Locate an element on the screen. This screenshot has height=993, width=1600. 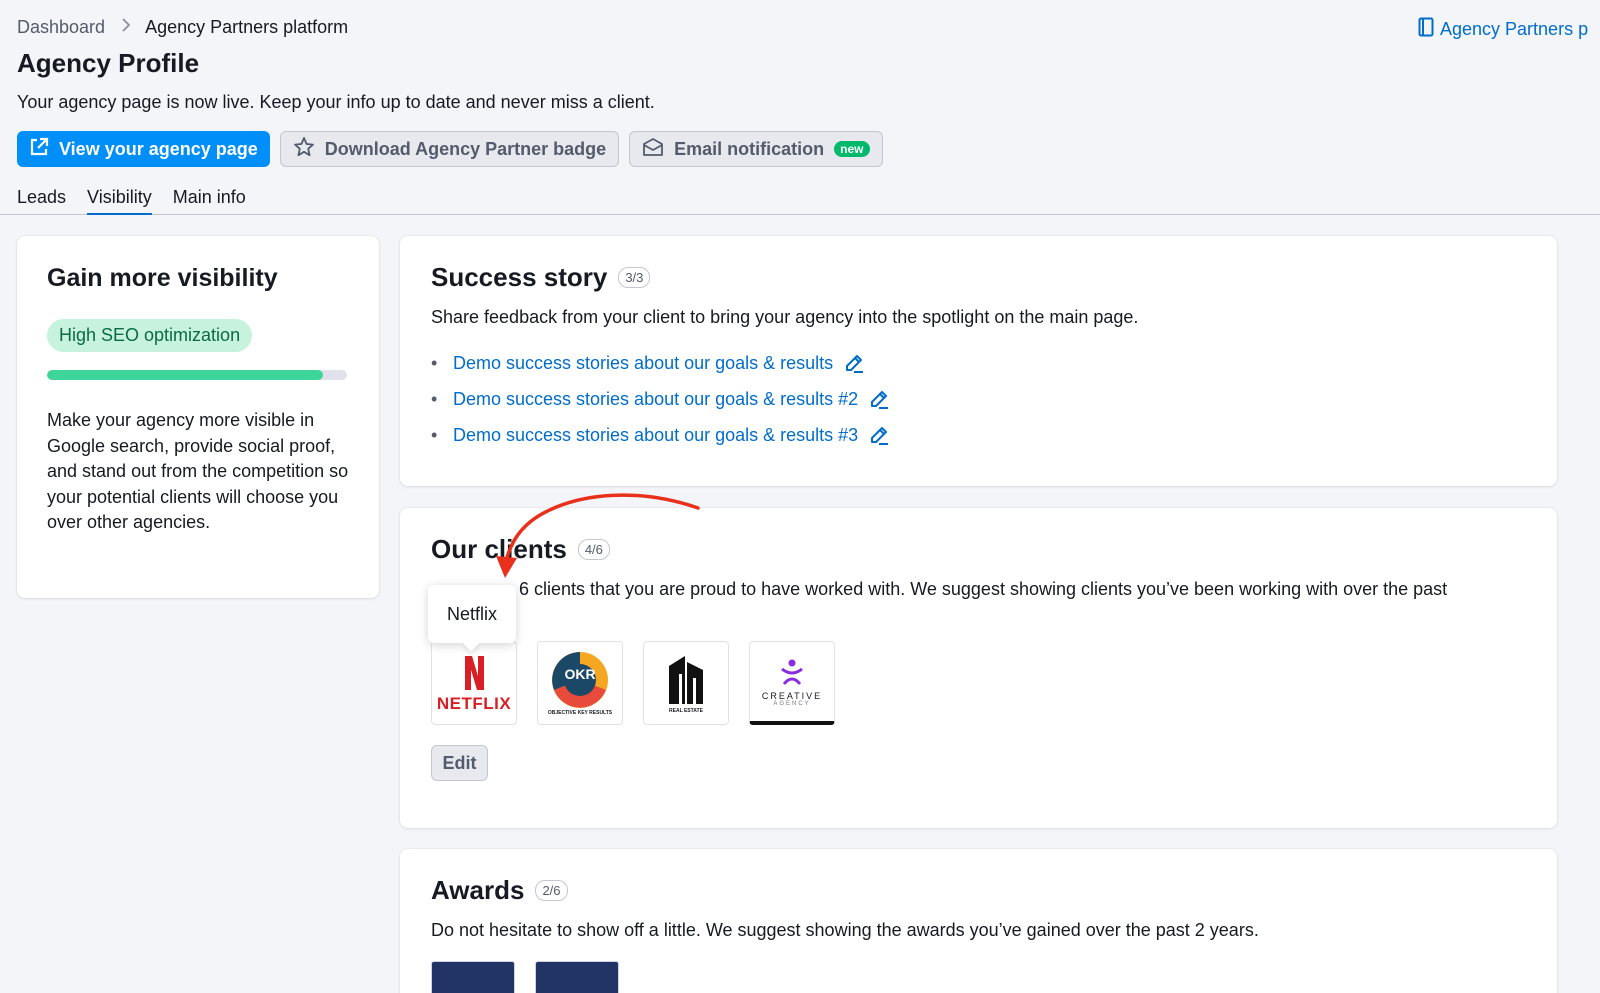
okr-logo-icon is located at coordinates (580, 680).